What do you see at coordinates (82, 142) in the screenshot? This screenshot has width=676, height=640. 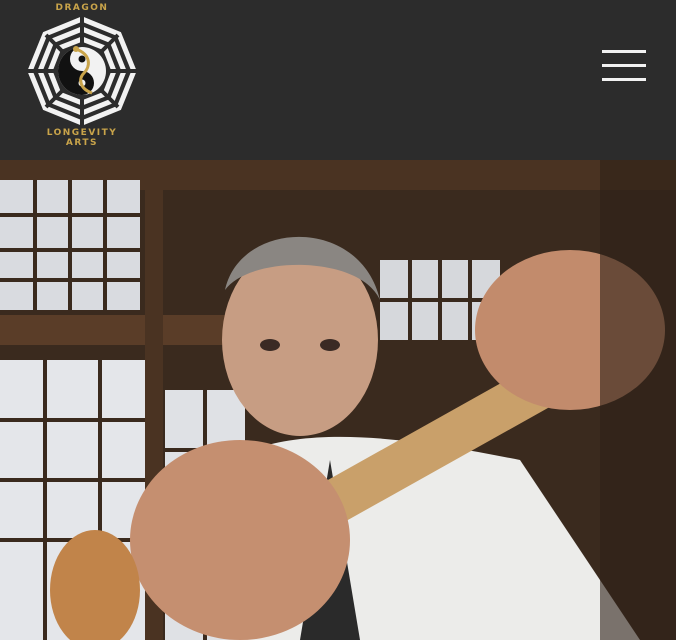 I see `logo-text-arts: ARTS` at bounding box center [82, 142].